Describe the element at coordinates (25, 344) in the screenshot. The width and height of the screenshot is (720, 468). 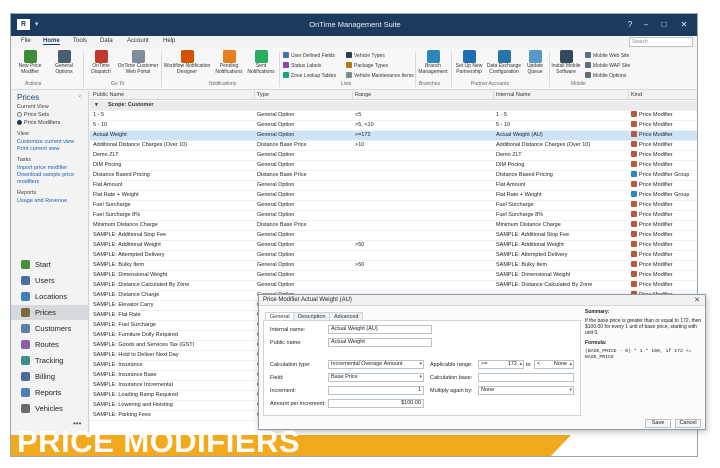
I see `routes-icon` at that location.